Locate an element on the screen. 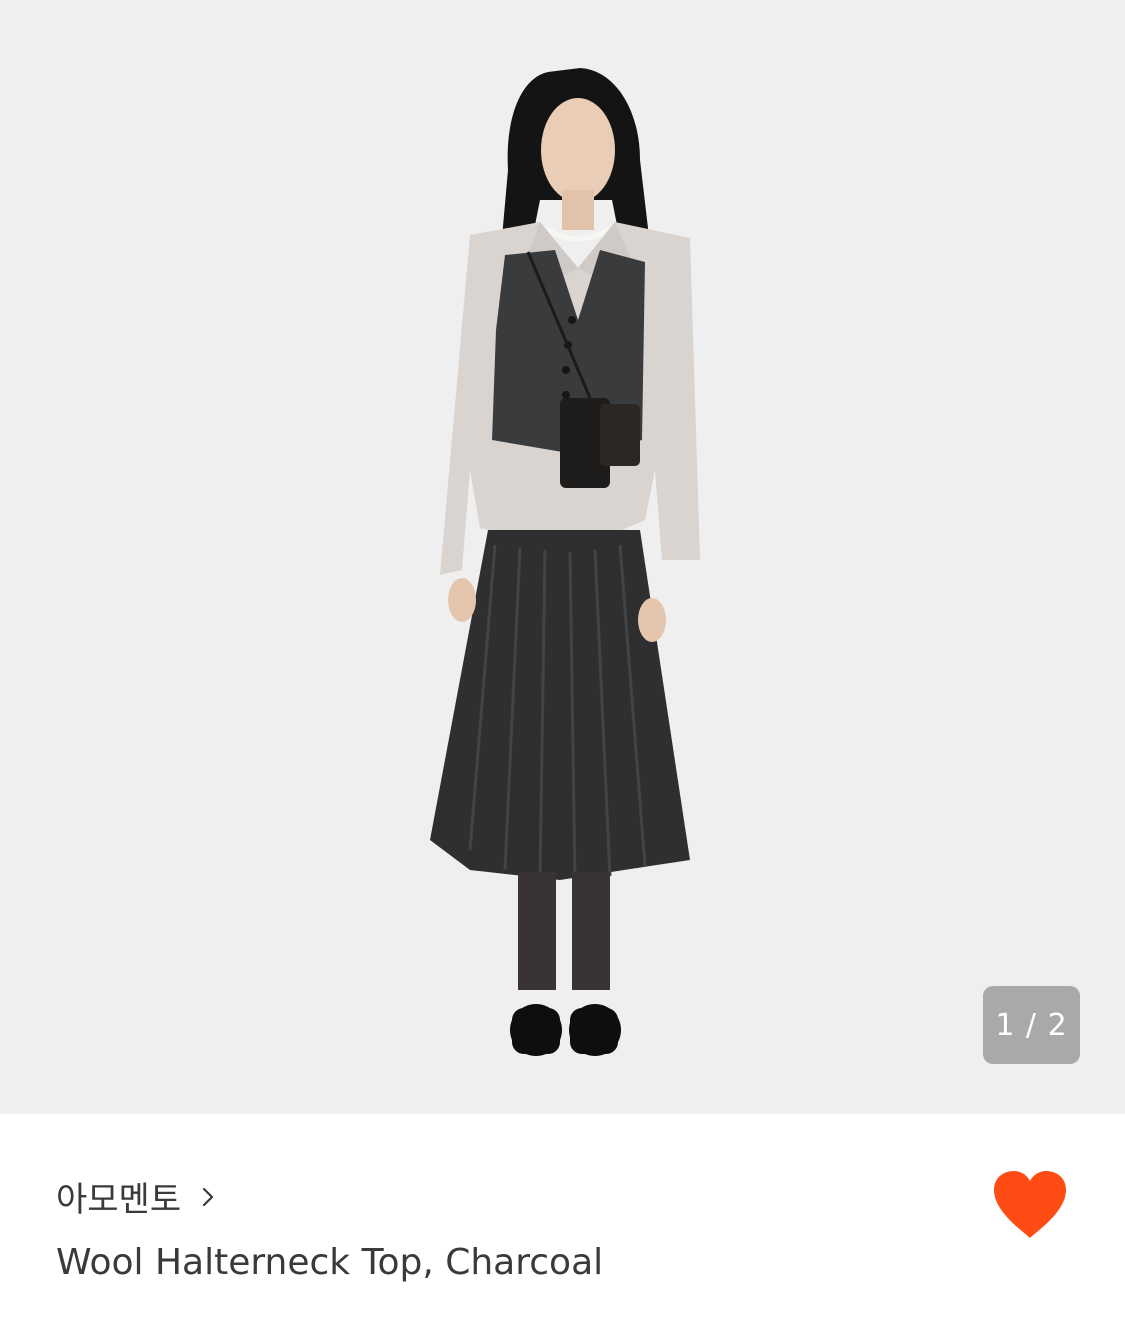 The width and height of the screenshot is (1125, 1322). product-name: Wool Halterneck Top, Charcoal is located at coordinates (330, 1262).